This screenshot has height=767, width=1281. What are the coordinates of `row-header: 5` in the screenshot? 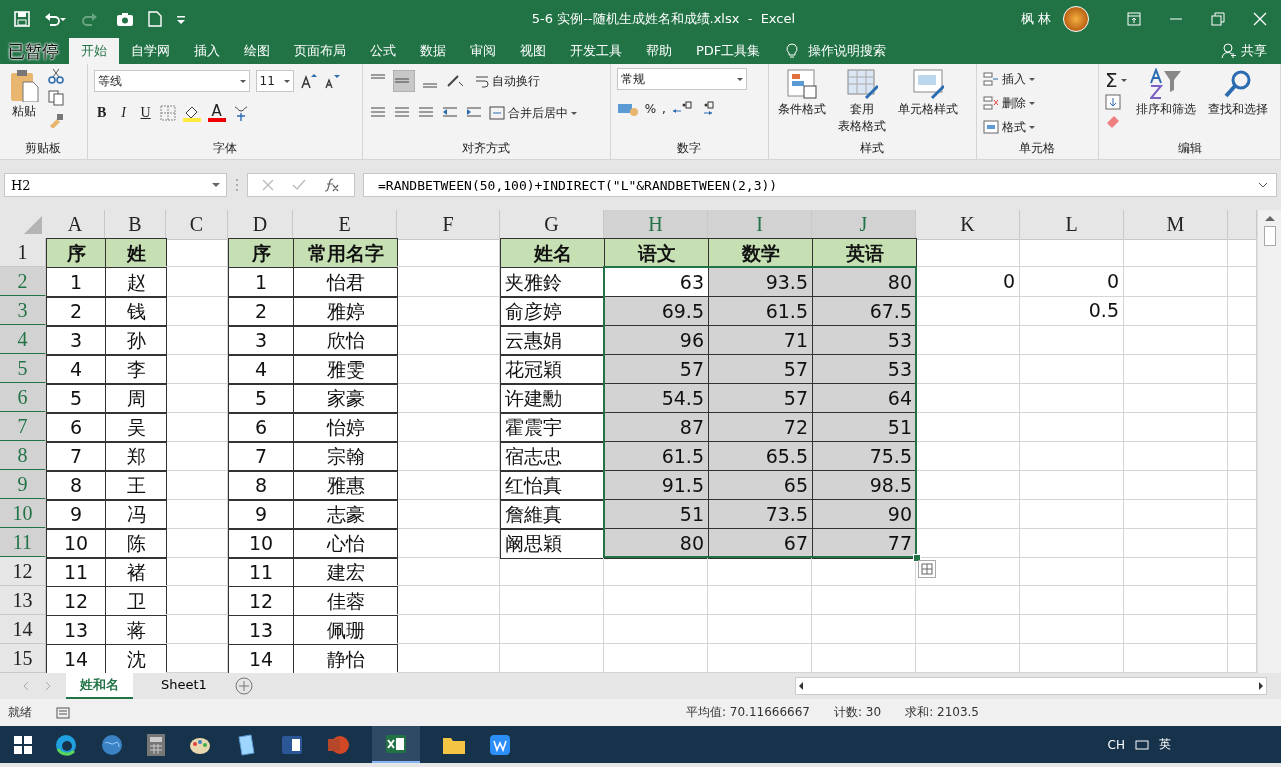 It's located at (23, 369).